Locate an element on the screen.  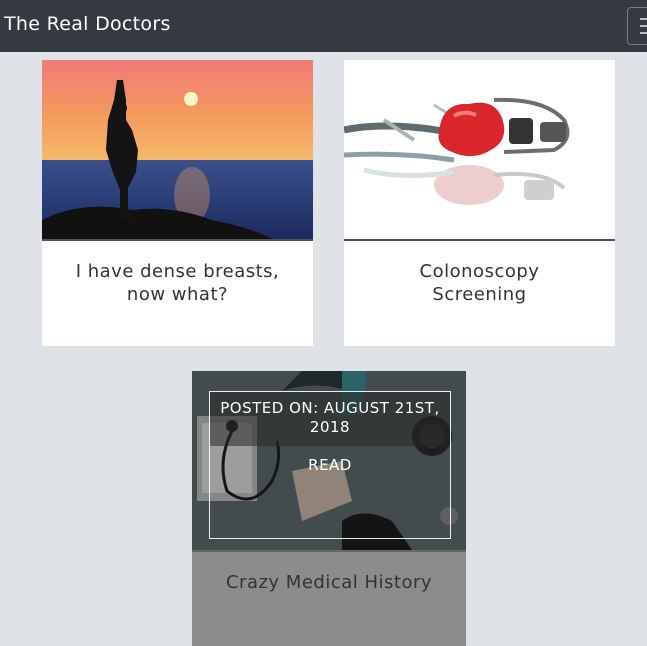
overlay-band: POSTED ON: AUGUST 21ST, 2018 is located at coordinates (330, 419).